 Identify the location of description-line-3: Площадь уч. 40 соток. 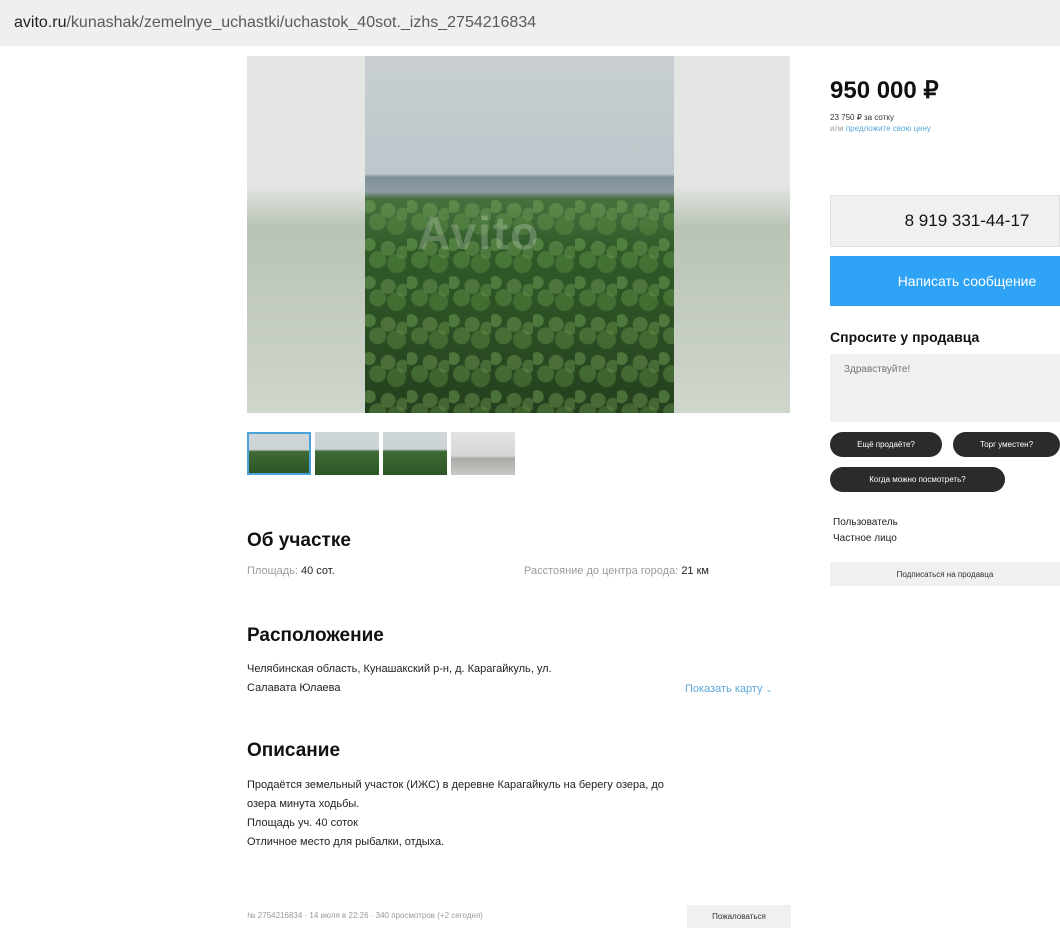
(302, 823).